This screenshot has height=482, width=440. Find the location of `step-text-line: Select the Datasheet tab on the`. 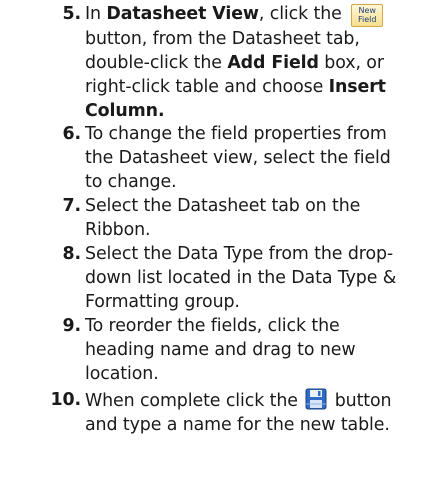

step-text-line: Select the Datasheet tab on the is located at coordinates (261, 206).